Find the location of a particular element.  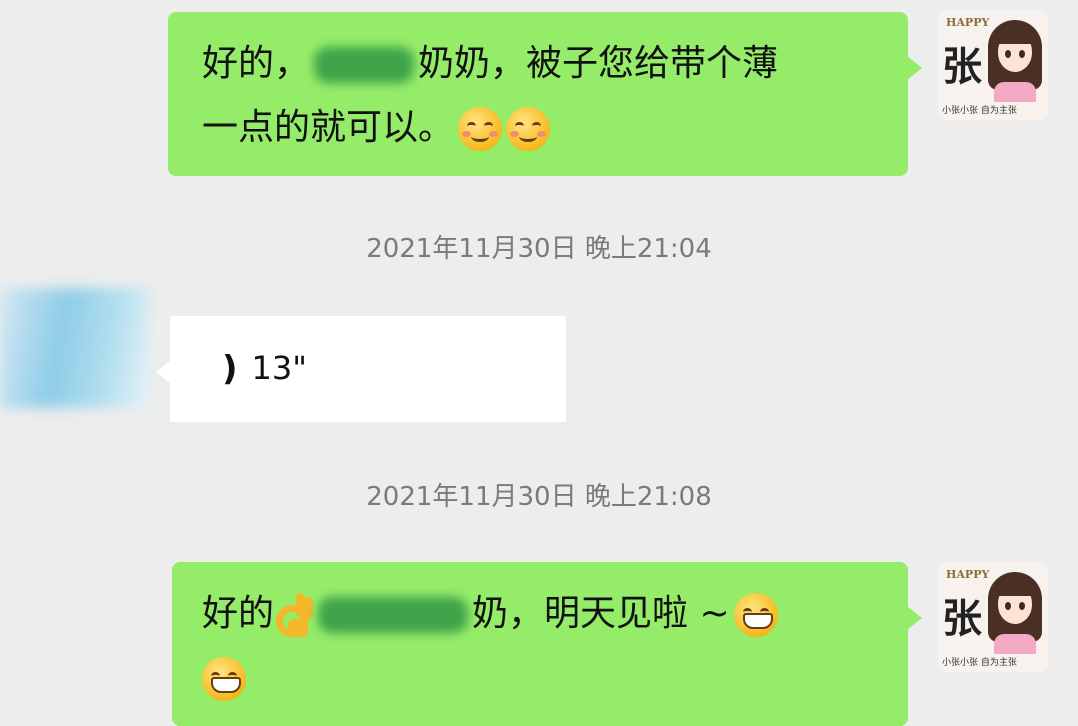

message-line: 好的， 奶奶，被子您给带个薄 is located at coordinates (555, 64).